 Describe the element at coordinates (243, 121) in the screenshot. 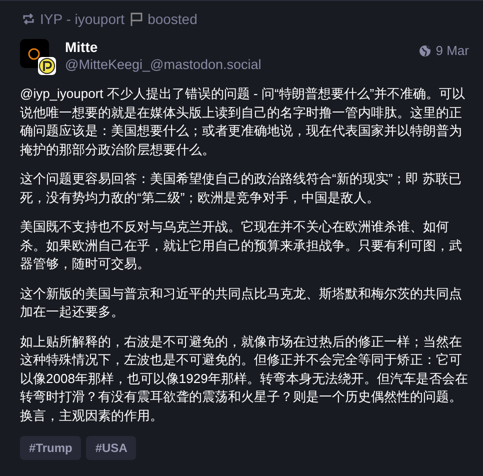

I see `post-paragraph: @iyp_iyouport 不少人提出了错误的问题 - 问“特朗普想要什么”并不准确。可以说他唯一想要的就是在媒体头版上读到自己的名字时撸一管内啡肽。这里的正确问题应该是：美国想要什么；或者更准确地说，现在代表国家并以特朗普为掩护的那部分政治阶层想要什么。` at that location.